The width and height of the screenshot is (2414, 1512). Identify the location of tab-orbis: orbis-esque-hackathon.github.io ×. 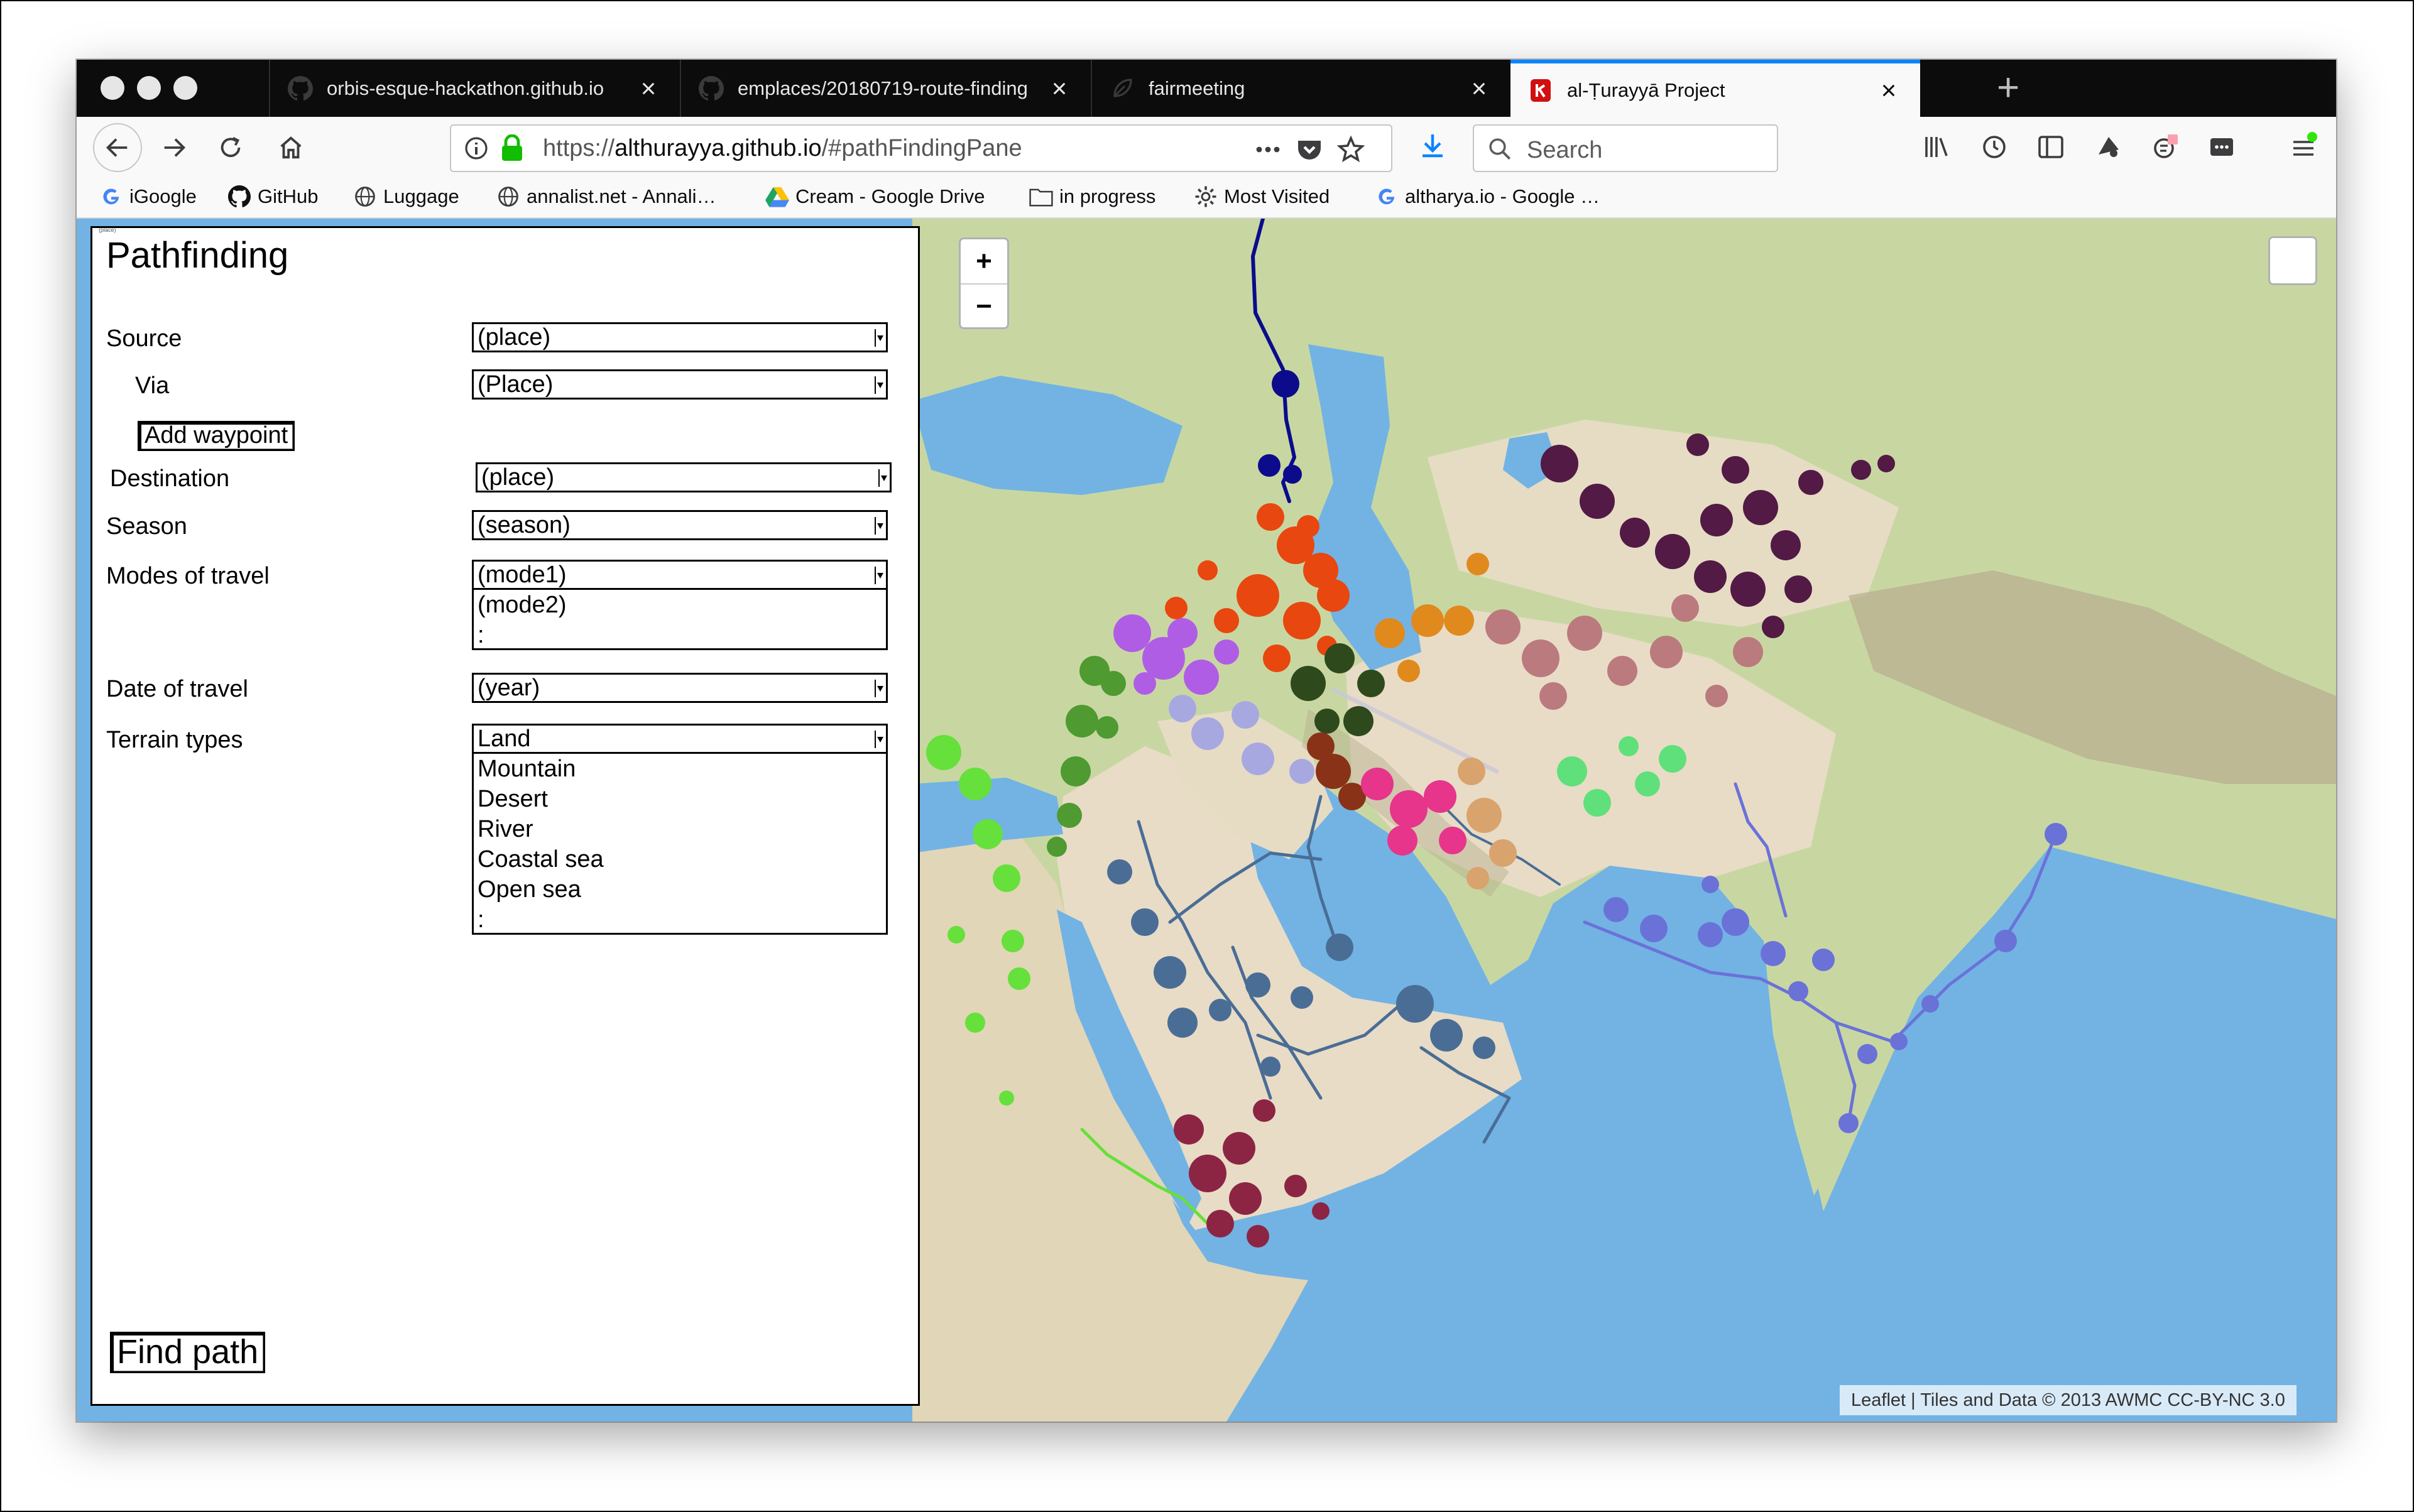
(474, 88).